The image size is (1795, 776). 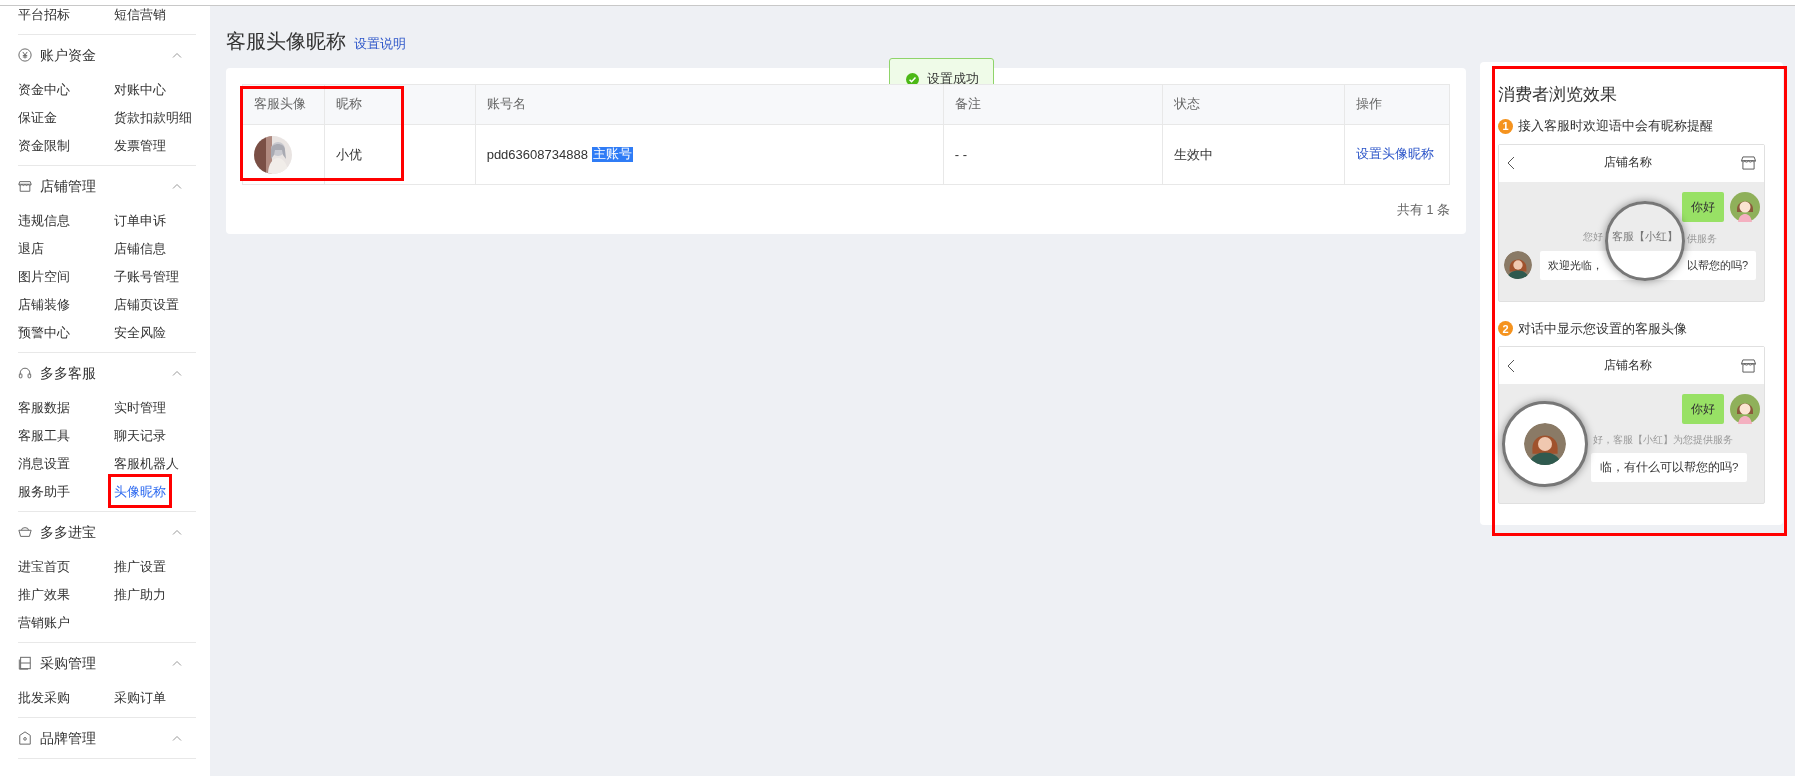 What do you see at coordinates (961, 154) in the screenshot?
I see `table-cell-text: - -` at bounding box center [961, 154].